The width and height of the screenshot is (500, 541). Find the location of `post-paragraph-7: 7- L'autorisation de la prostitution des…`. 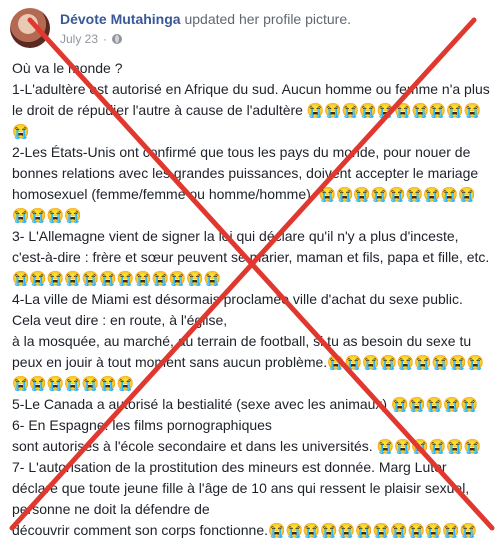

post-paragraph-7: 7- L'autorisation de la prostitution des… is located at coordinates (245, 498).